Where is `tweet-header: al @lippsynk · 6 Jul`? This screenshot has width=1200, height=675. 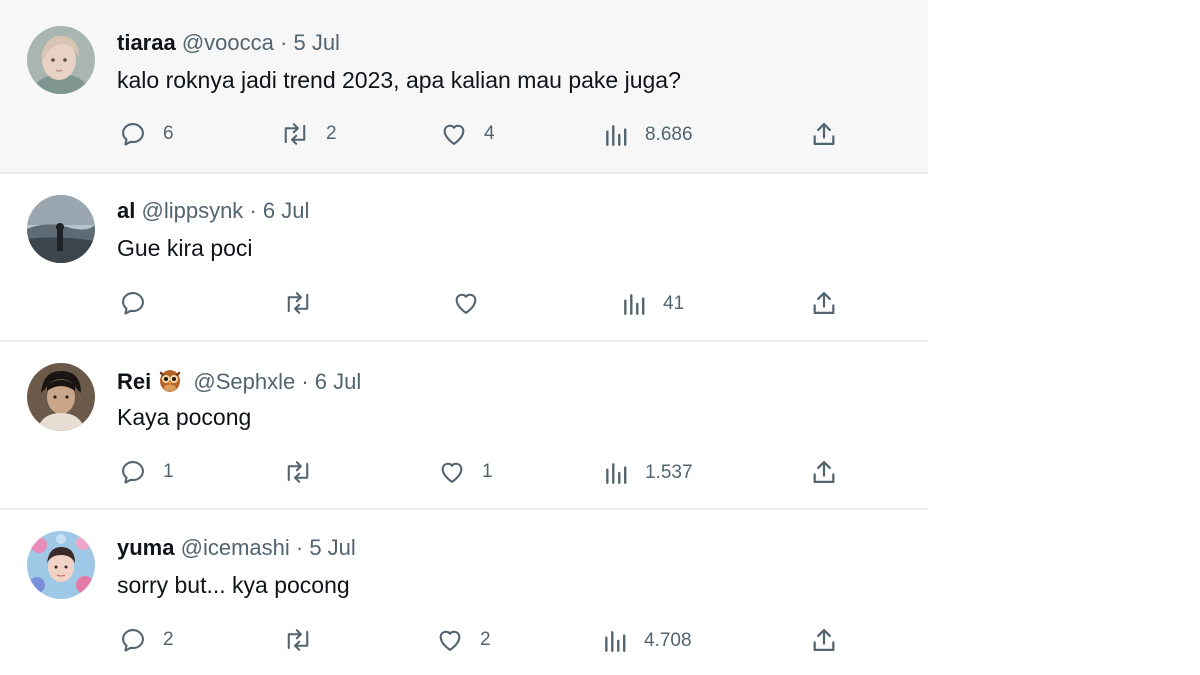
tweet-header: al @lippsynk · 6 Jul is located at coordinates (213, 211).